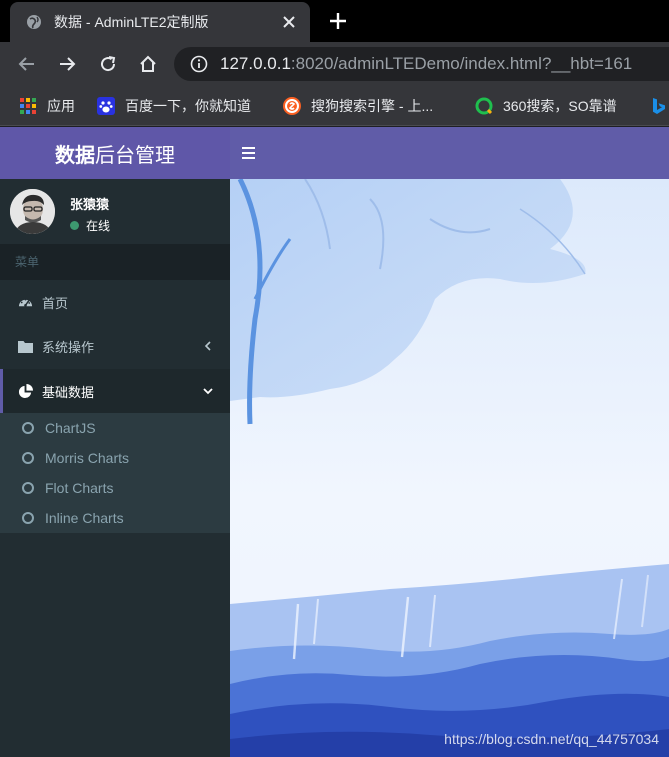 This screenshot has width=669, height=757. I want to click on bookmark-baidu: 百度一下，你就知道, so click(174, 106).